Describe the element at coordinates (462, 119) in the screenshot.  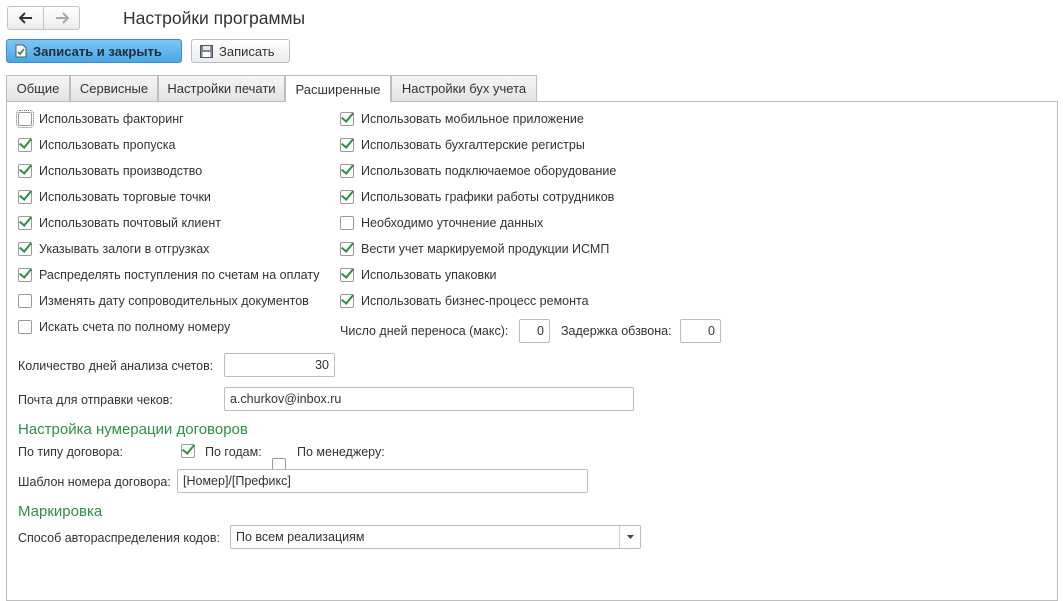
I see `option-mobile-app: Использовать мобильное приложение` at that location.